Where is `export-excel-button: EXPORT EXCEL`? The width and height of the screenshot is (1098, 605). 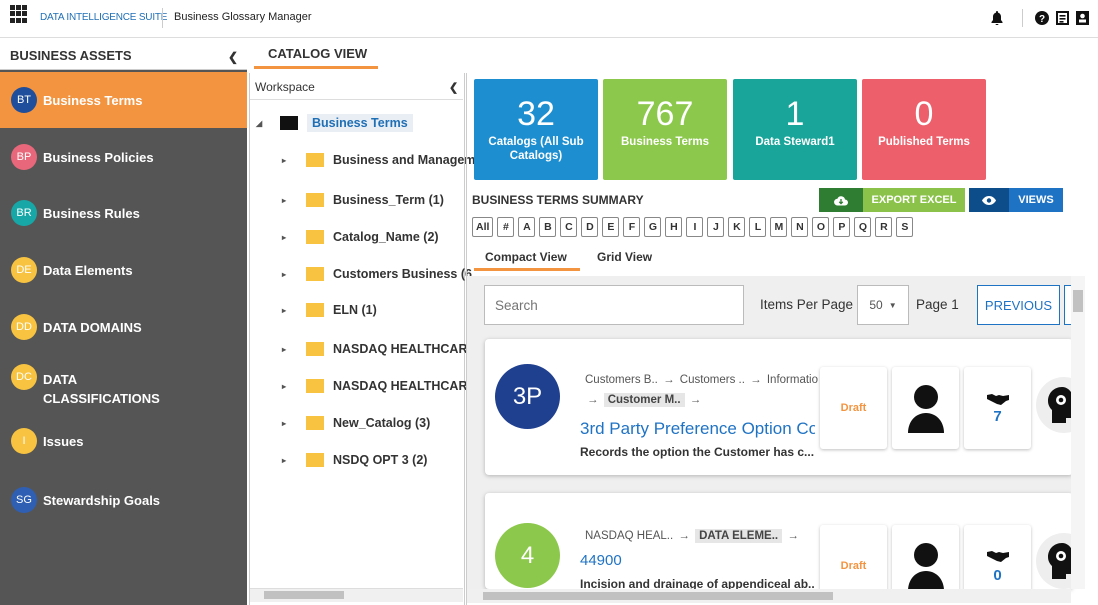 export-excel-button: EXPORT EXCEL is located at coordinates (892, 200).